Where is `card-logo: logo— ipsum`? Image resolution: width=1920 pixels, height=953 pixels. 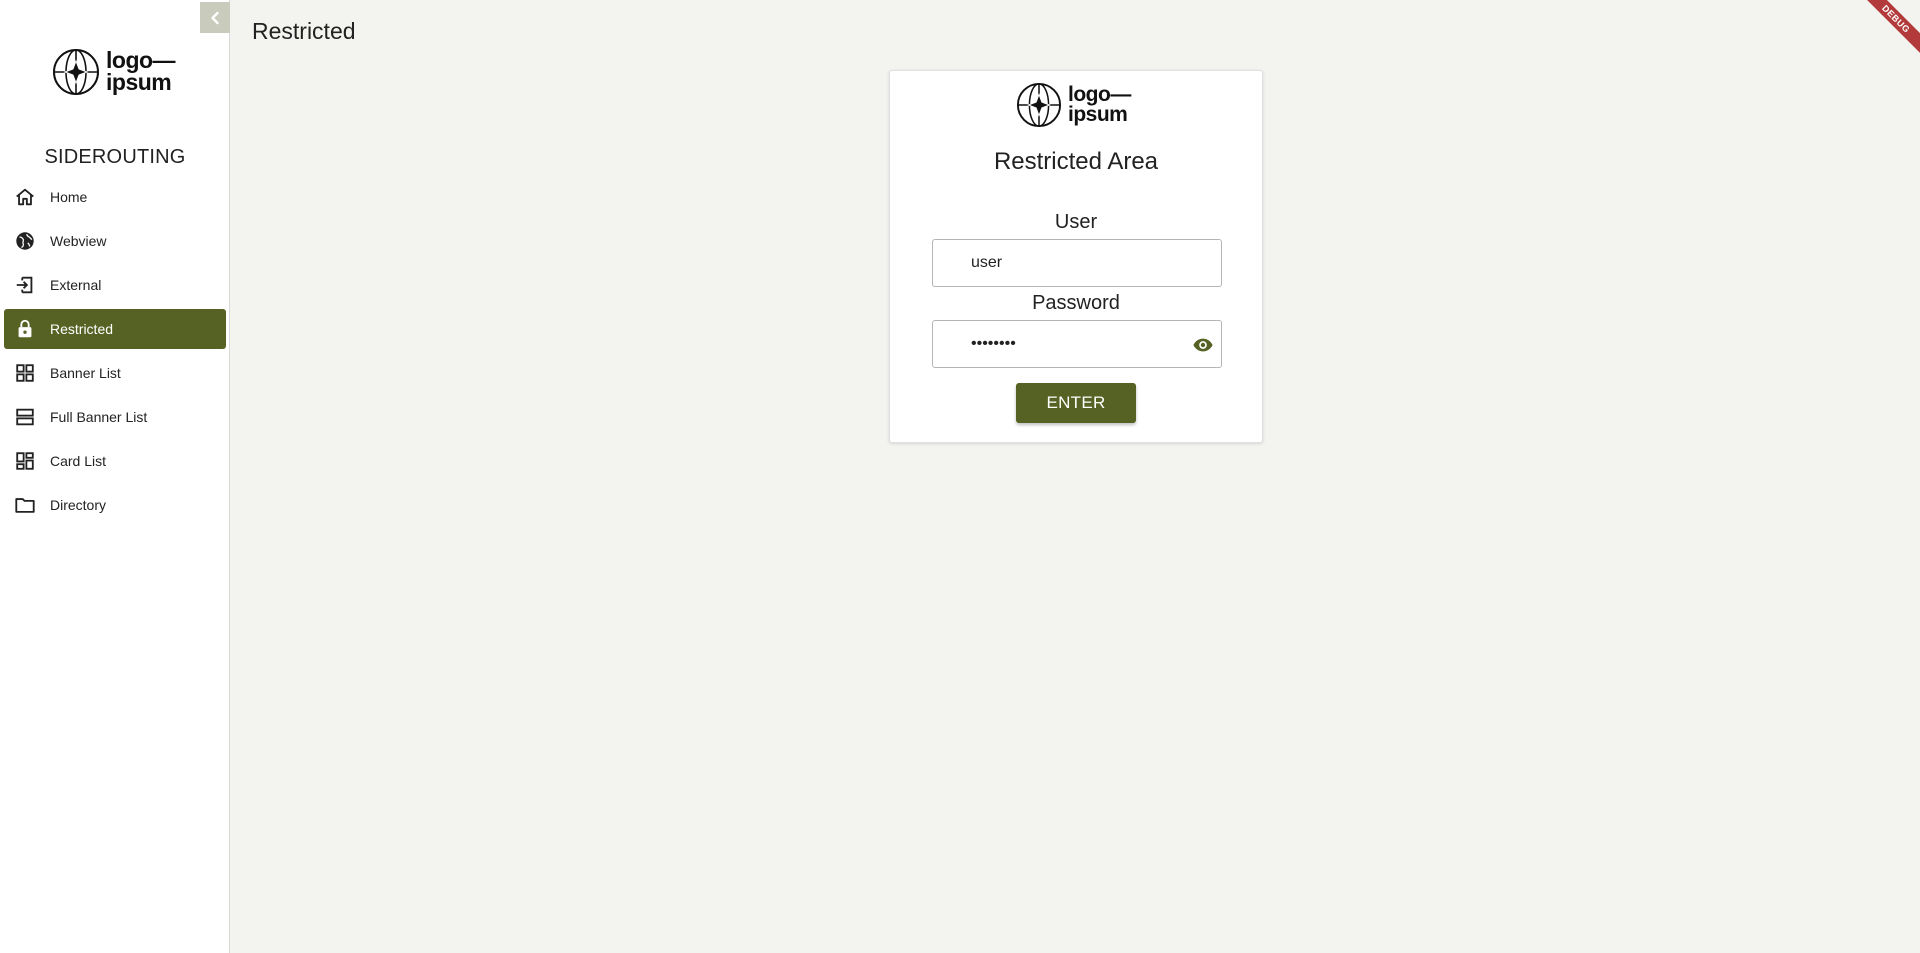 card-logo: logo— ipsum is located at coordinates (1073, 105).